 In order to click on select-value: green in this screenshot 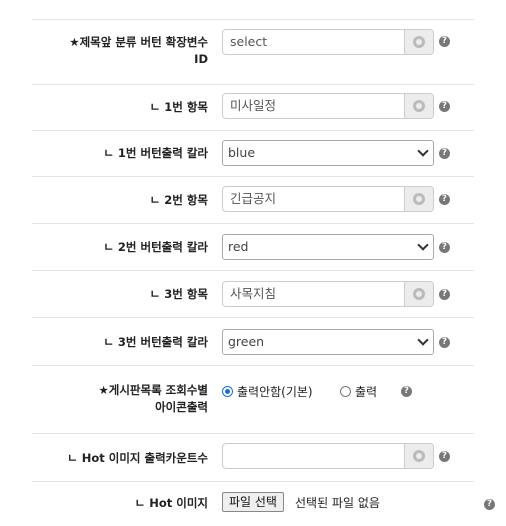, I will do `click(246, 341)`.